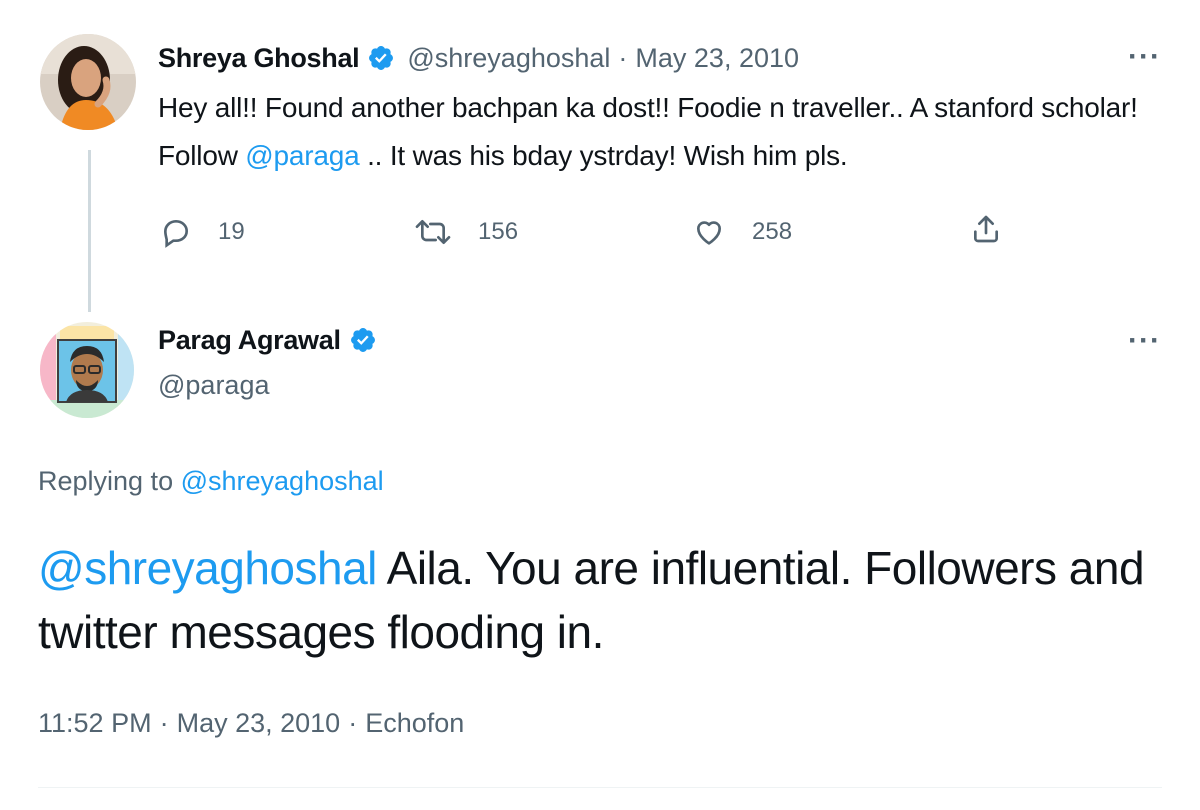  What do you see at coordinates (498, 231) in the screenshot?
I see `retweet-count: 156` at bounding box center [498, 231].